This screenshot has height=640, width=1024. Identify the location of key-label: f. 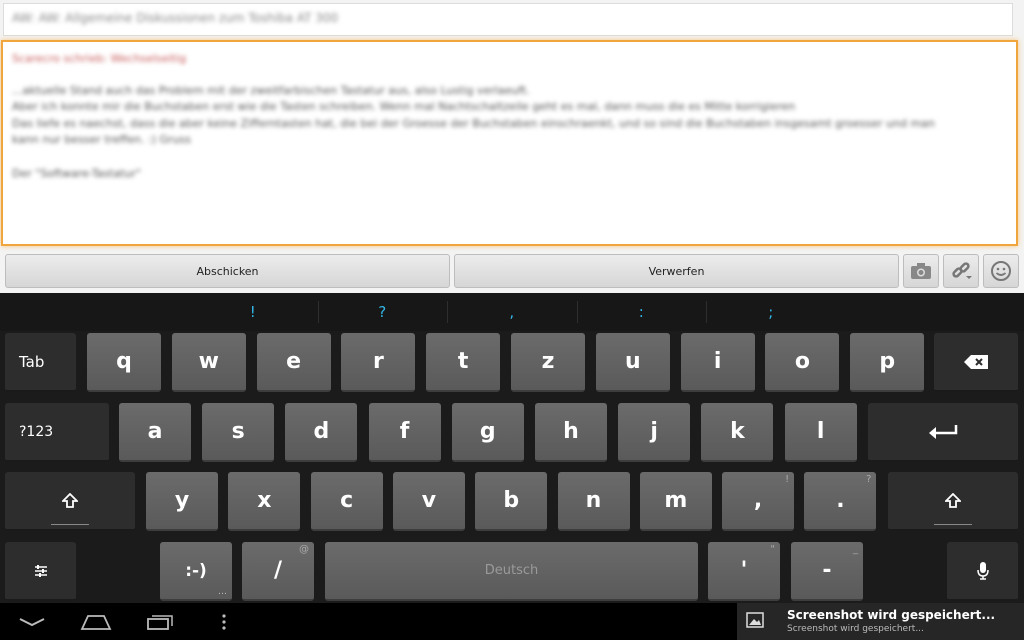
(404, 431).